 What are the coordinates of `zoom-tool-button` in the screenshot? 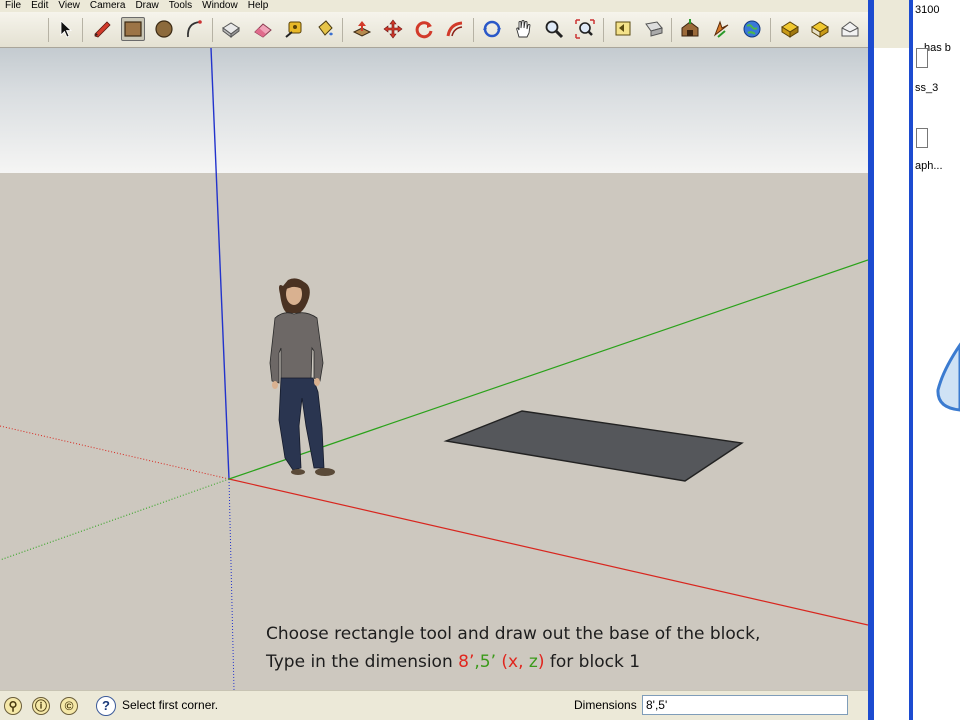 It's located at (554, 29).